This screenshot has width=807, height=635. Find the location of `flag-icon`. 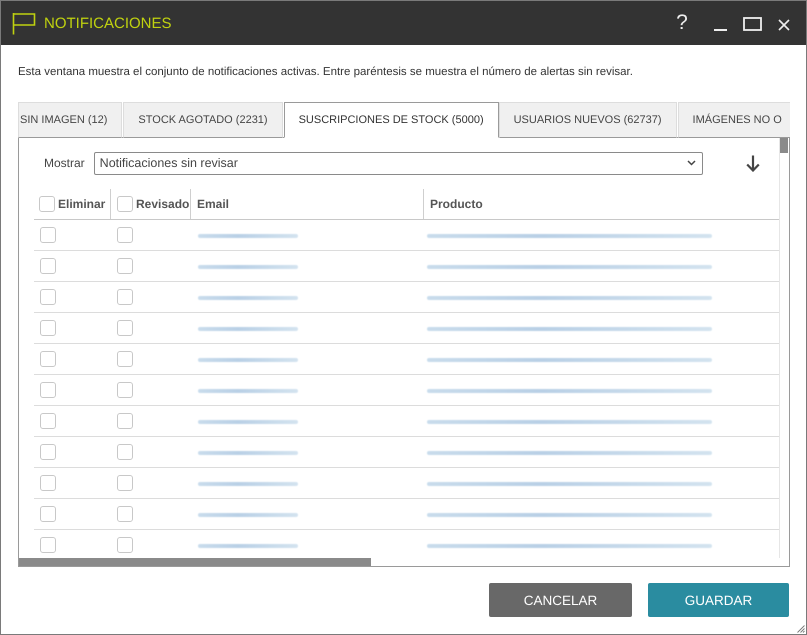

flag-icon is located at coordinates (24, 23).